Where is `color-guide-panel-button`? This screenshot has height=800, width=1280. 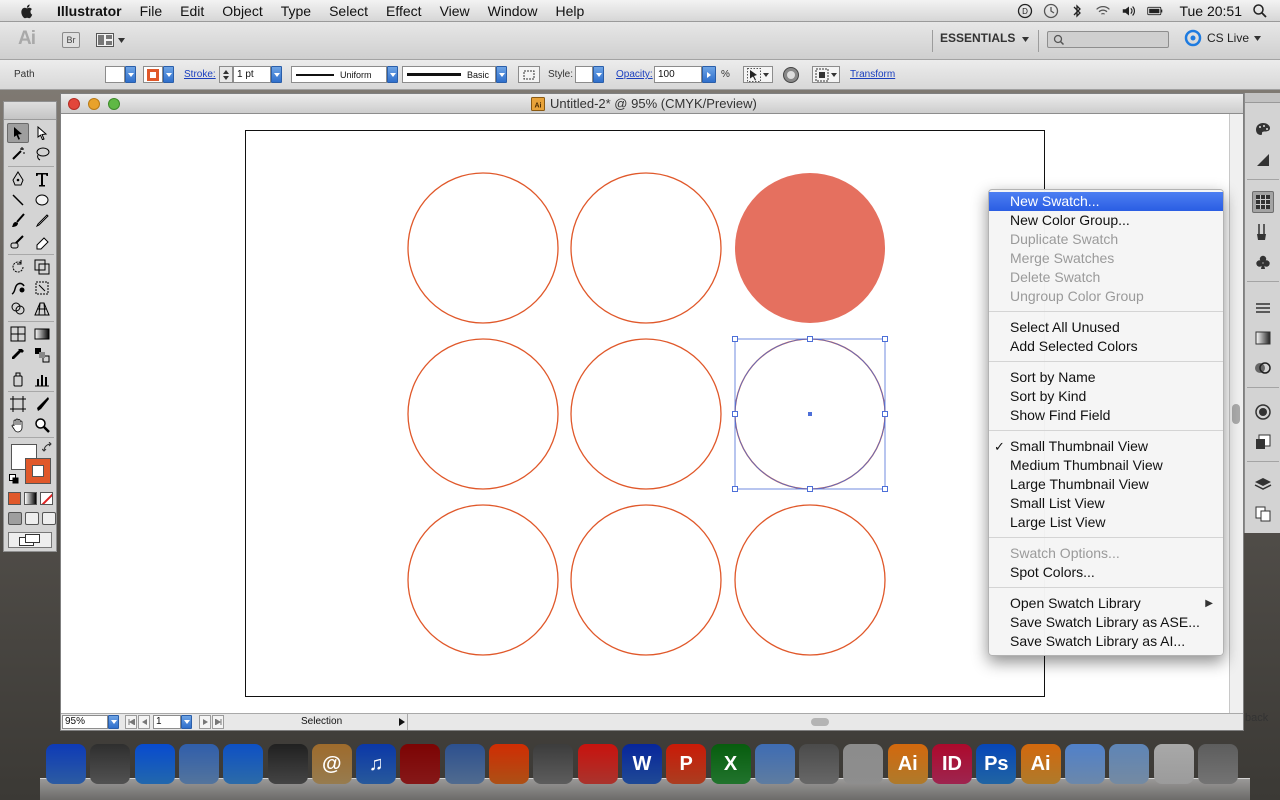 color-guide-panel-button is located at coordinates (1263, 160).